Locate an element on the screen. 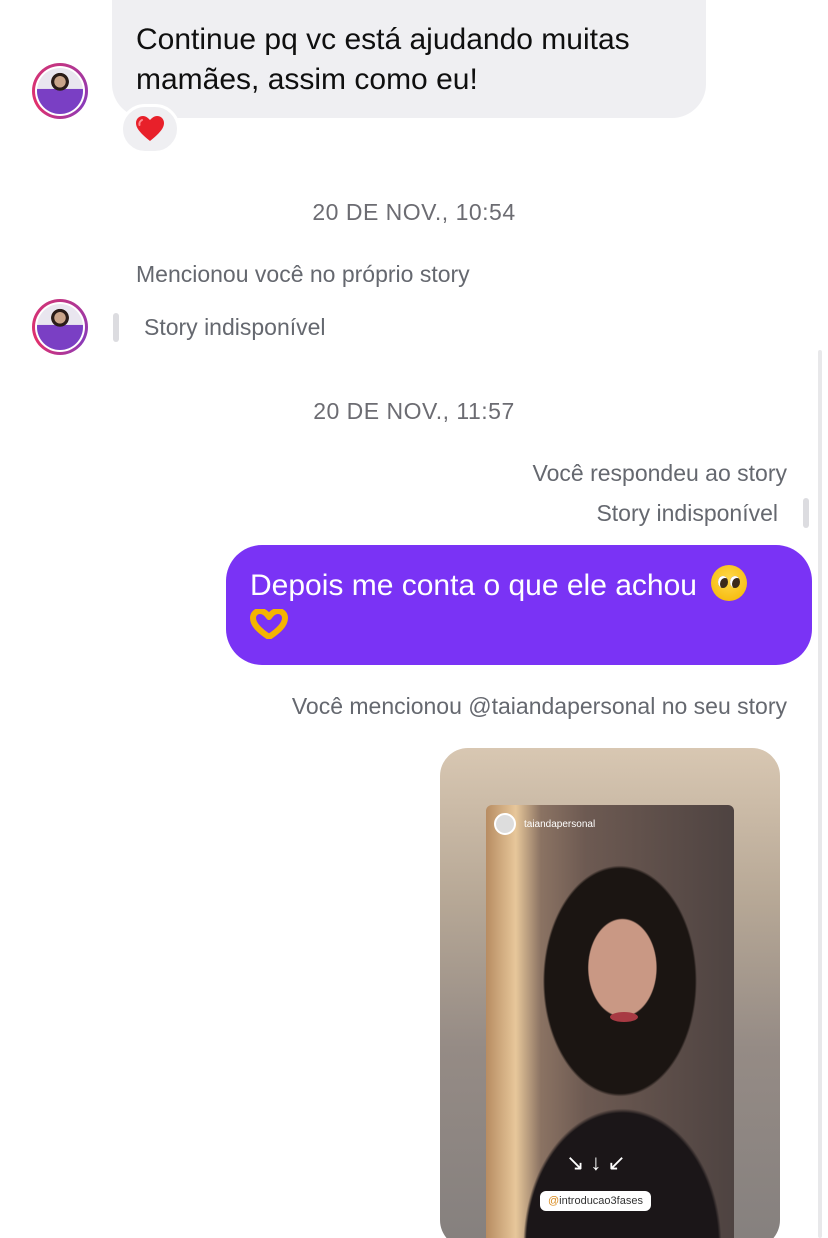 This screenshot has height=1238, width=828. timestamp-divider: 20 DE NOV., 11:57 is located at coordinates (414, 411).